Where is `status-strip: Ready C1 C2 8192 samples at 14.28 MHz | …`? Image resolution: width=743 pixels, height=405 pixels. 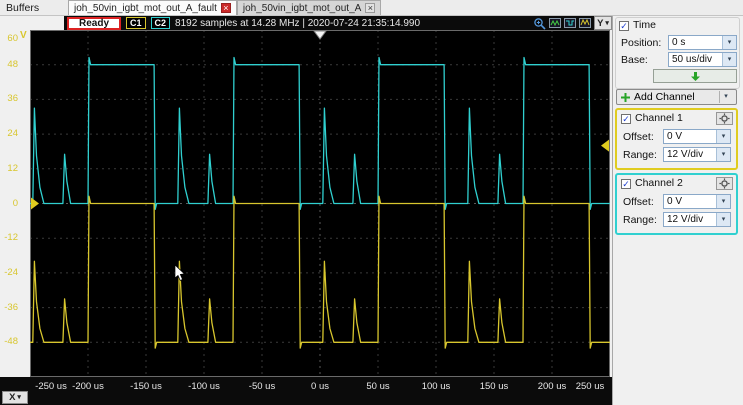 status-strip: Ready C1 C2 8192 samples at 14.28 MHz | … is located at coordinates (329, 23).